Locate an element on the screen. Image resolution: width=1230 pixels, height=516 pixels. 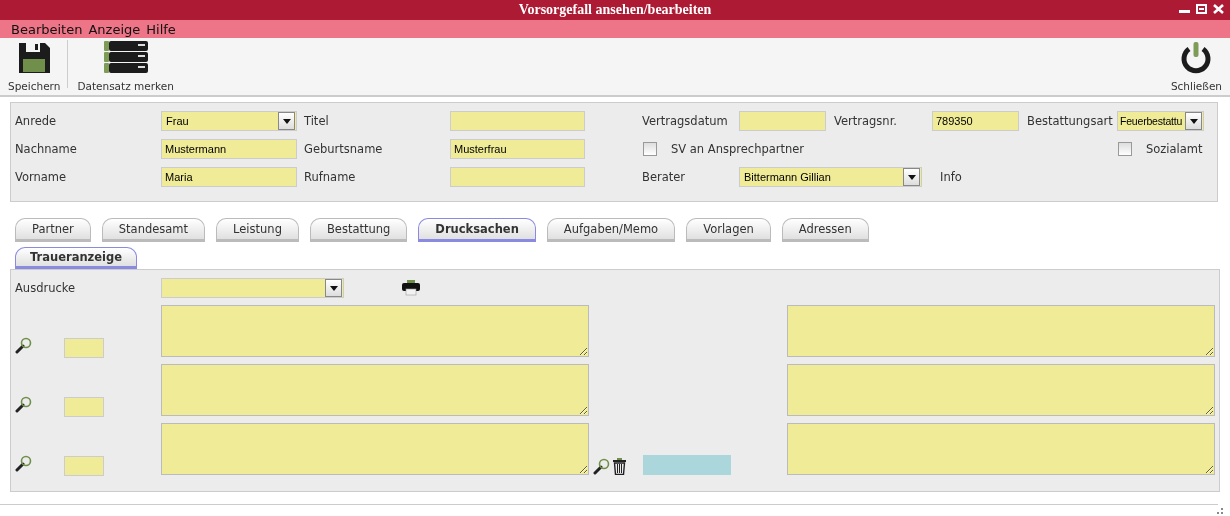
menu-item: Hilfe is located at coordinates (161, 29).